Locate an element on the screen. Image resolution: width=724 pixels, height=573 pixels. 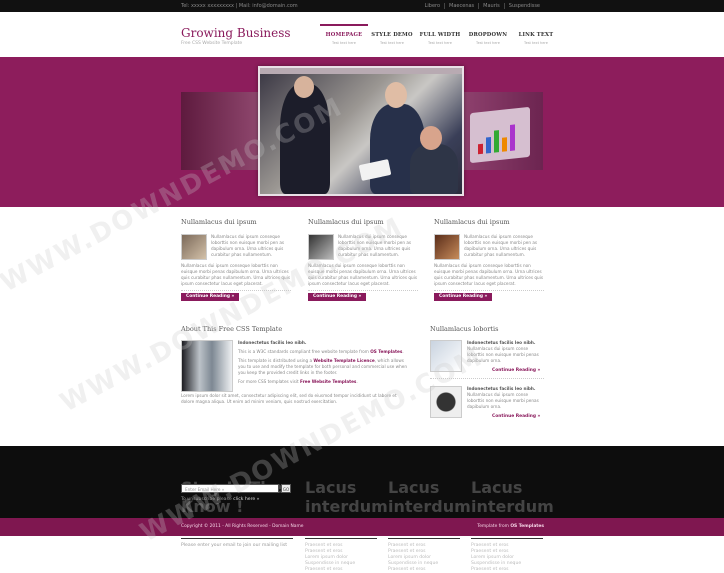
text: For more CSS templates visit is located at coordinates (269, 381).